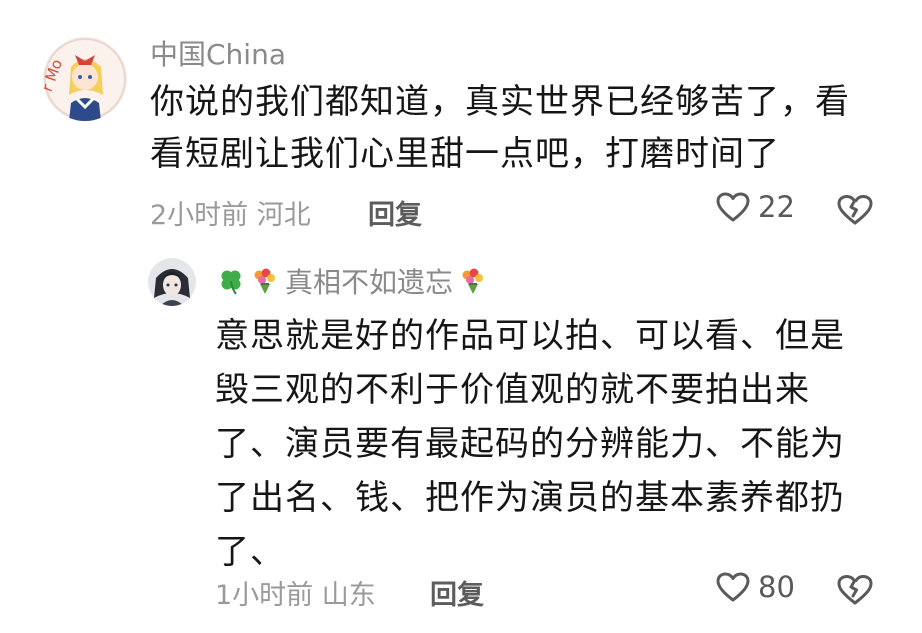 This screenshot has height=633, width=922. Describe the element at coordinates (776, 587) in the screenshot. I see `like-count: 80` at that location.